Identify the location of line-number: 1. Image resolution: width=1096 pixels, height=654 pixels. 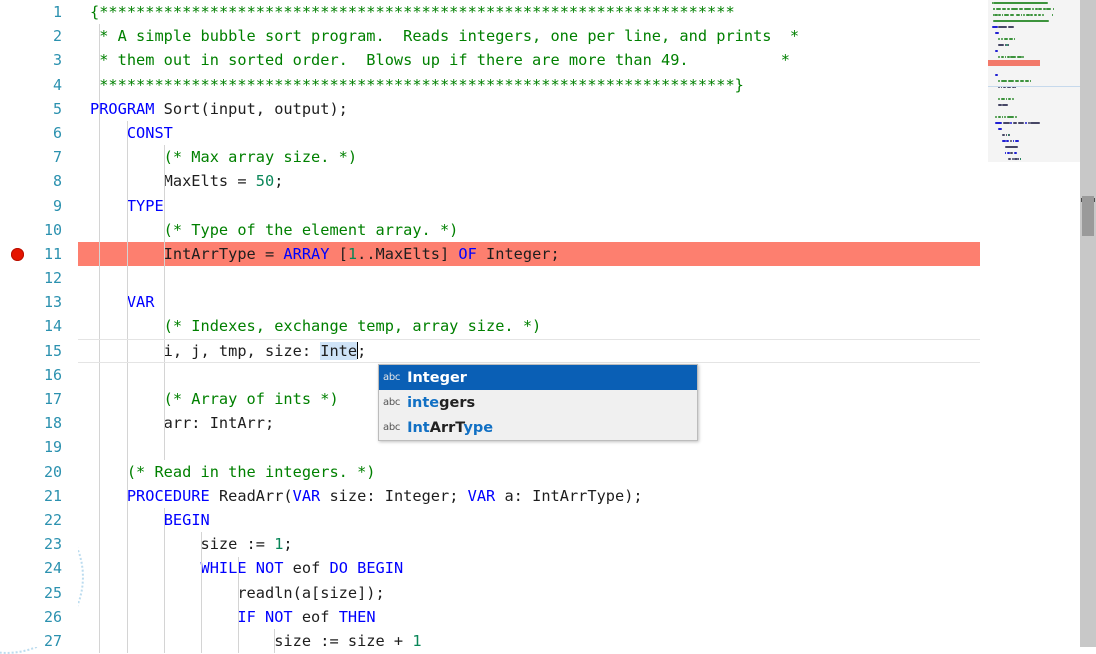
(57, 12).